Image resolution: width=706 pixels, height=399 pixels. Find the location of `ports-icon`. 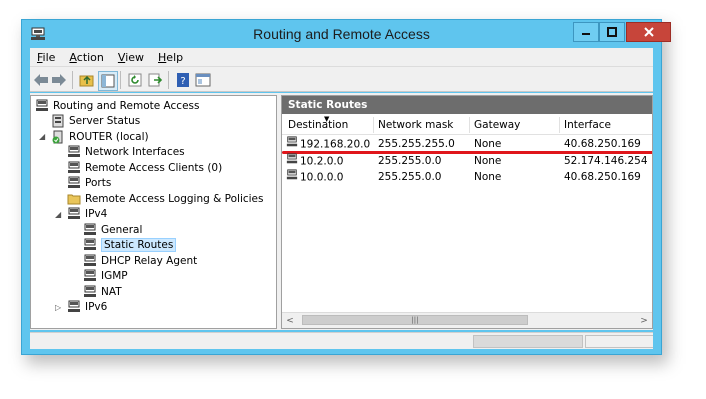

ports-icon is located at coordinates (74, 183).